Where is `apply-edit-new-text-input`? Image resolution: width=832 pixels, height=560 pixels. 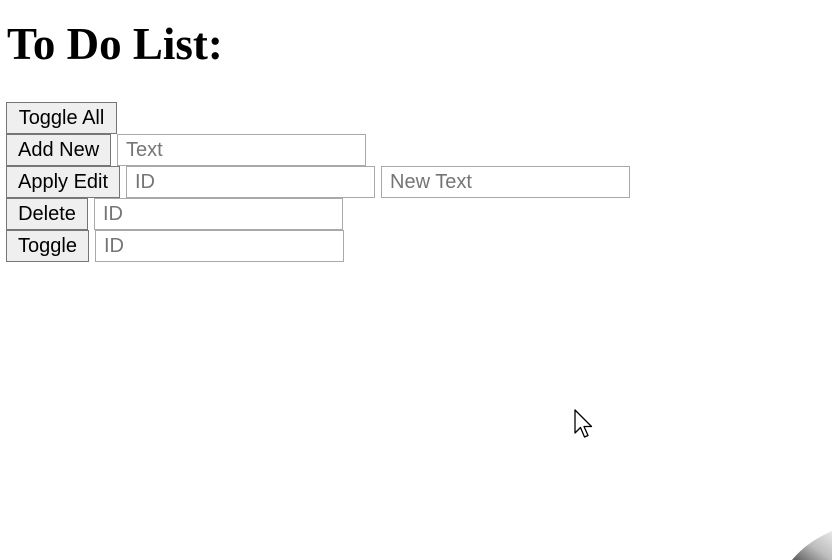
apply-edit-new-text-input is located at coordinates (505, 182).